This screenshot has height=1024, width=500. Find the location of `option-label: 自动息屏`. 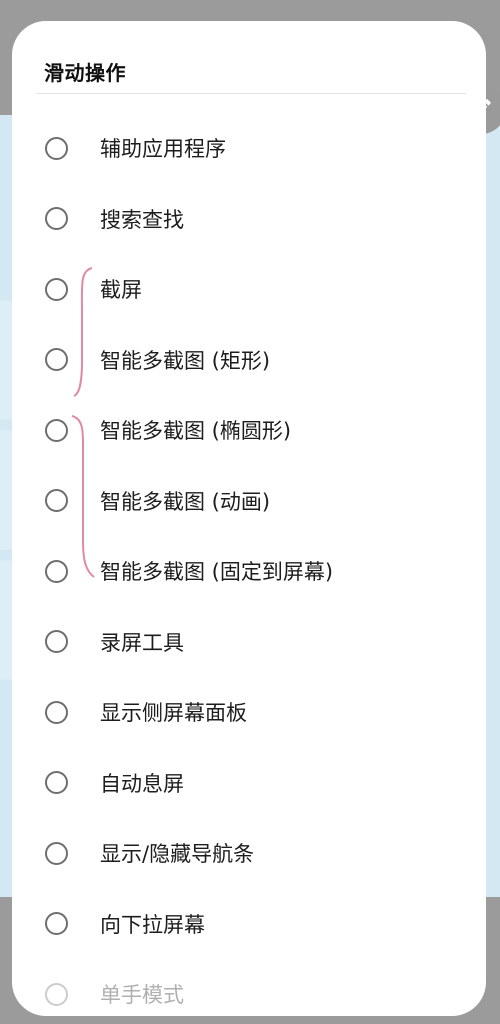

option-label: 自动息屏 is located at coordinates (142, 783).